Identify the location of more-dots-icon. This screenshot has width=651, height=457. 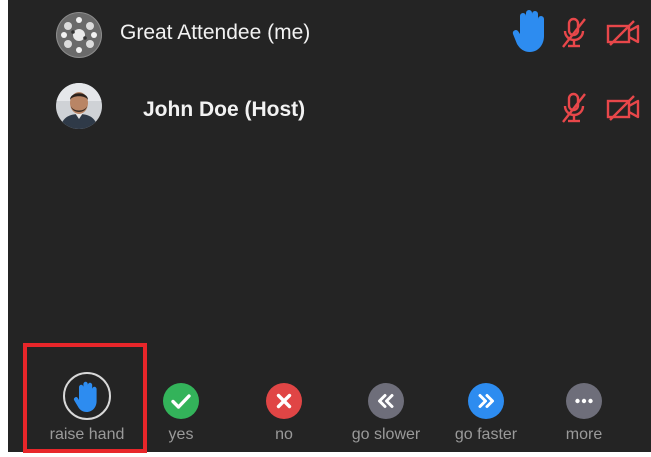
(584, 401).